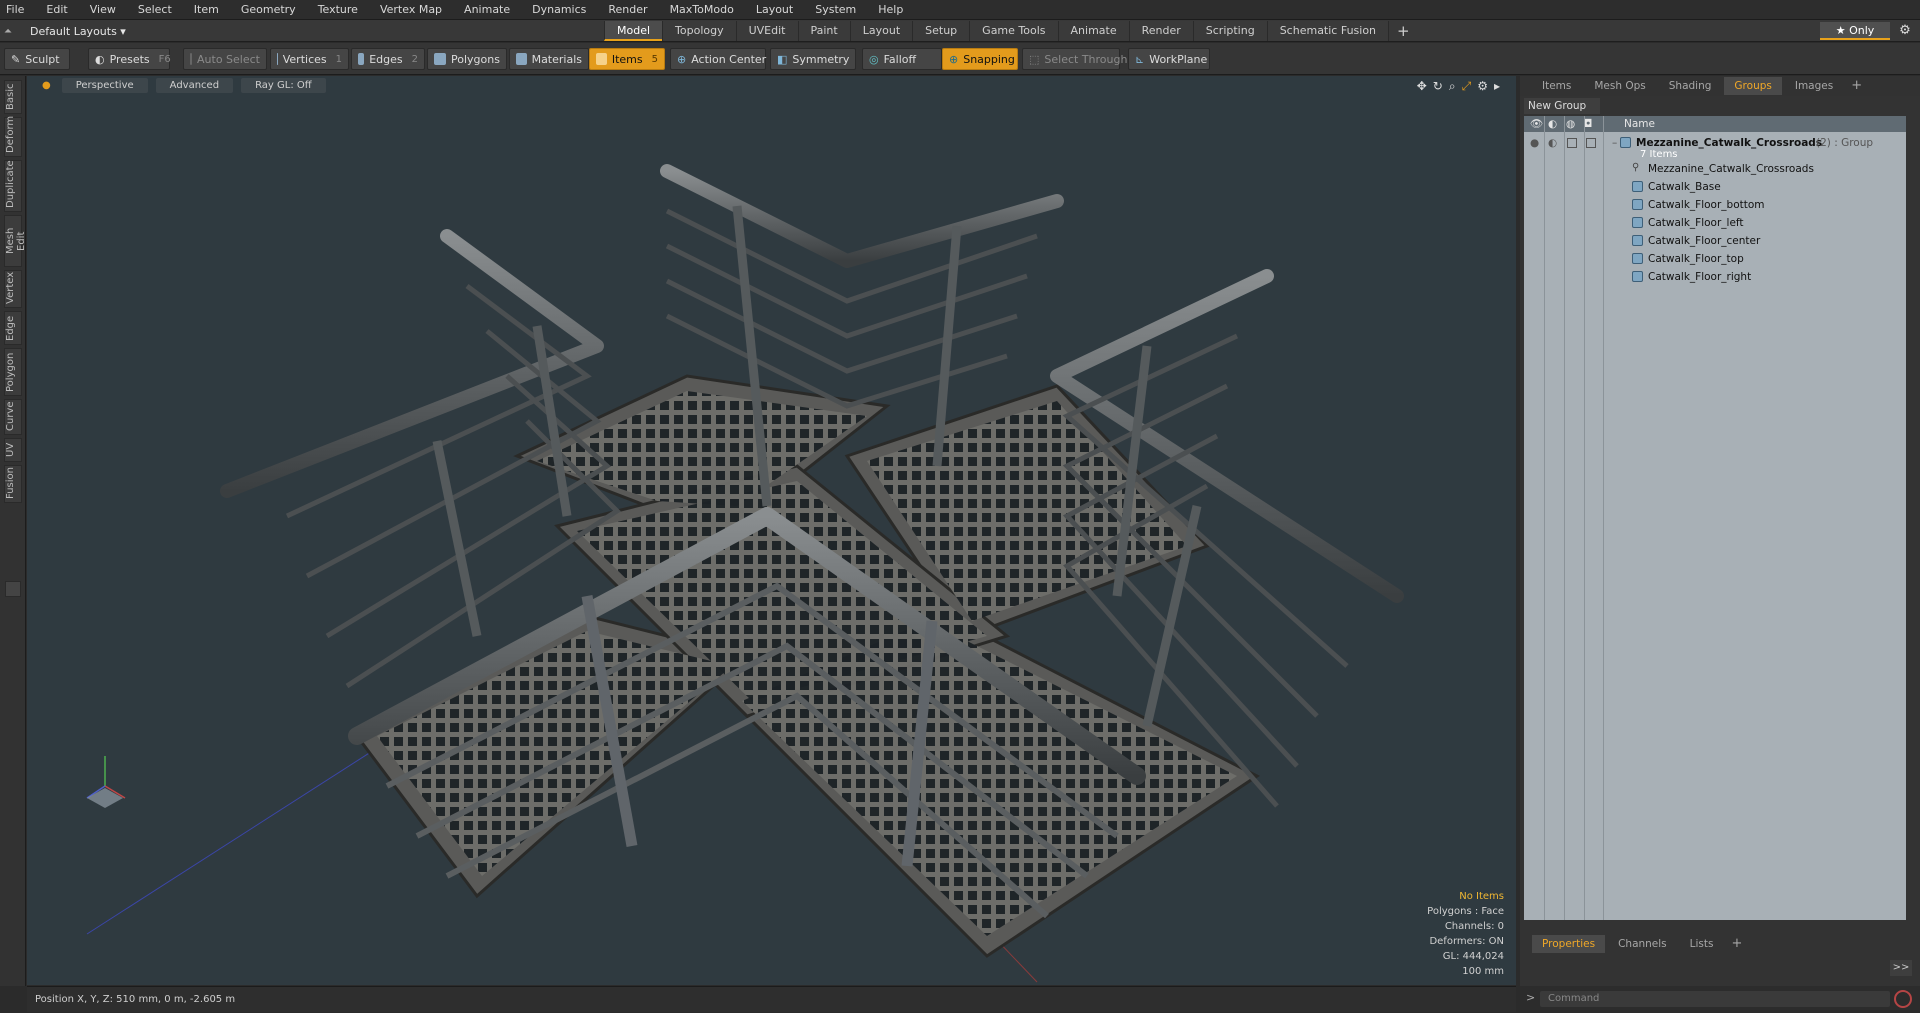  I want to click on tab-polygon: Polygon, so click(13, 372).